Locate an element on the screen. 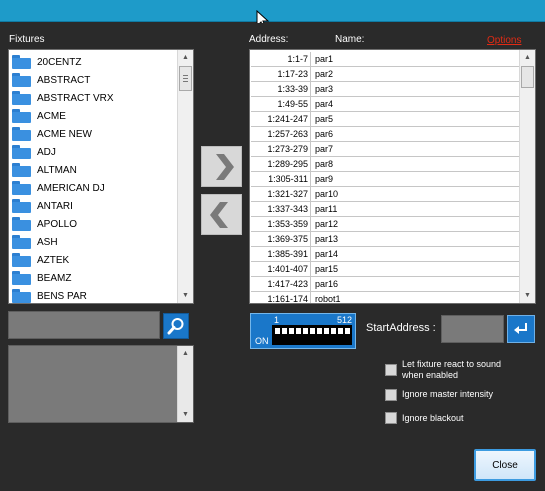 This screenshot has height=491, width=545. patch-row: 1:369-375 par13 is located at coordinates (385, 239).